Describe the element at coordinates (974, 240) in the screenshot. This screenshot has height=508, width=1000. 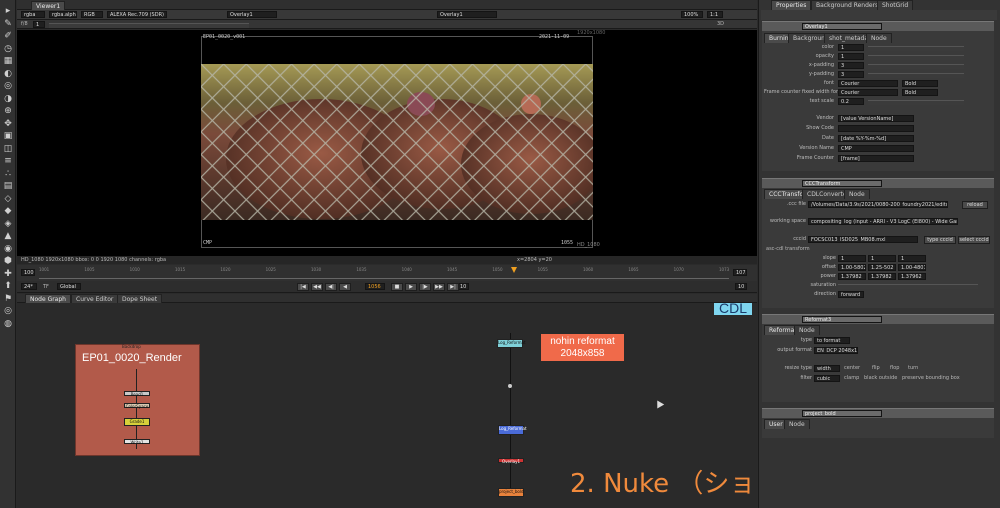
I see `select-cccid-button: select cccid` at that location.